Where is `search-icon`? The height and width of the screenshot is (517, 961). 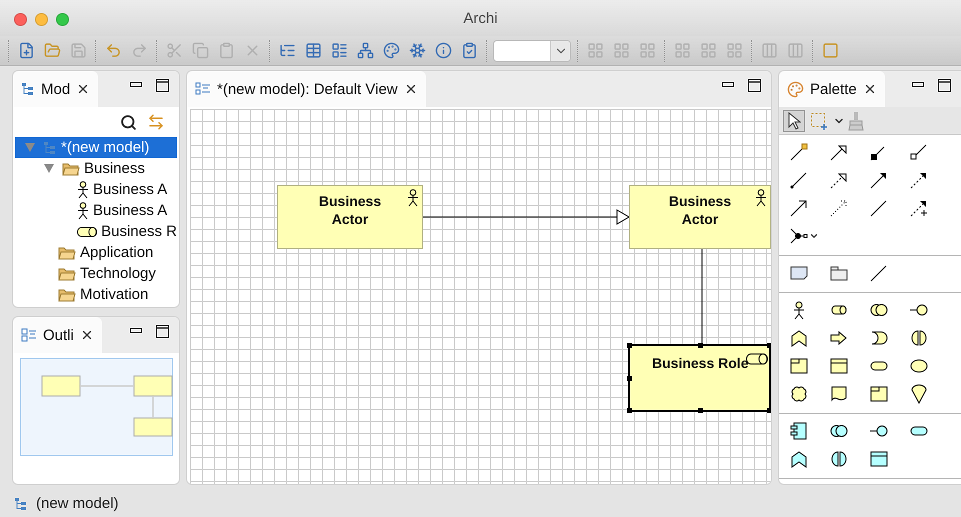
search-icon is located at coordinates (128, 122).